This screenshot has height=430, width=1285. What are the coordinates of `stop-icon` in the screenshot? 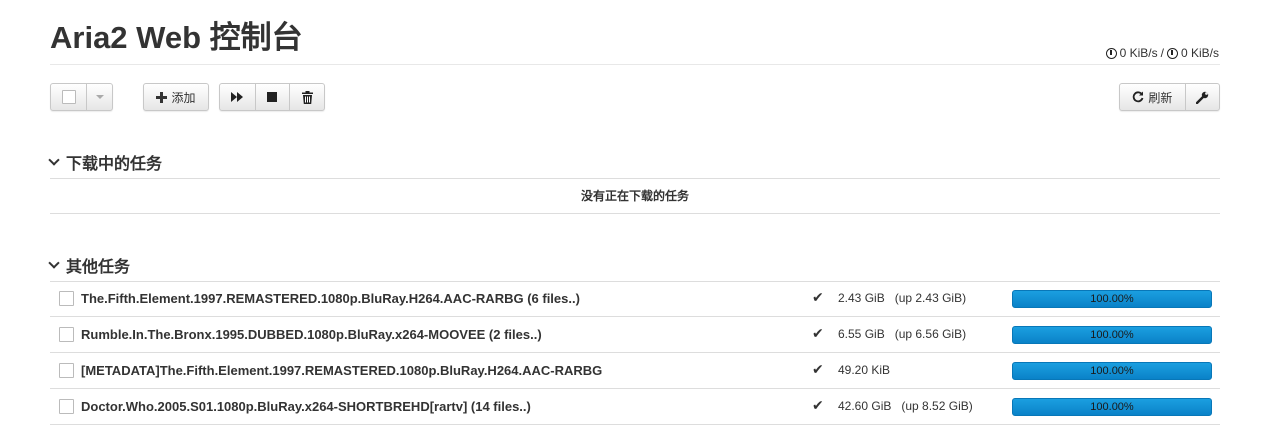 It's located at (272, 97).